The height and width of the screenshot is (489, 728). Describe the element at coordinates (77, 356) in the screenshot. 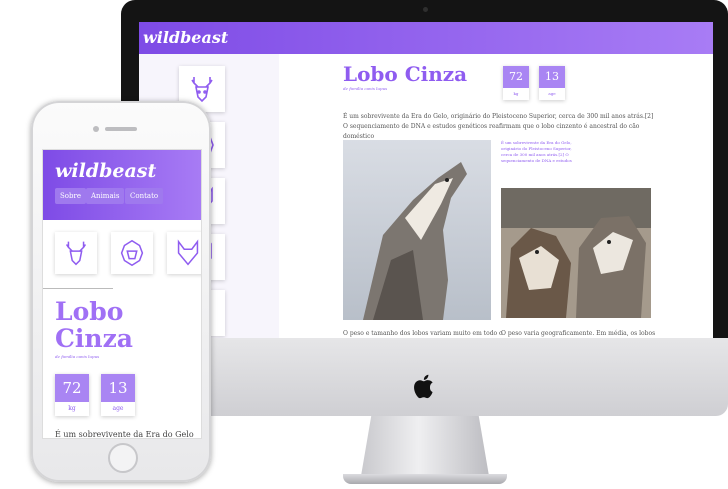

I see `mobile-animal-family: de família canis lupus` at that location.